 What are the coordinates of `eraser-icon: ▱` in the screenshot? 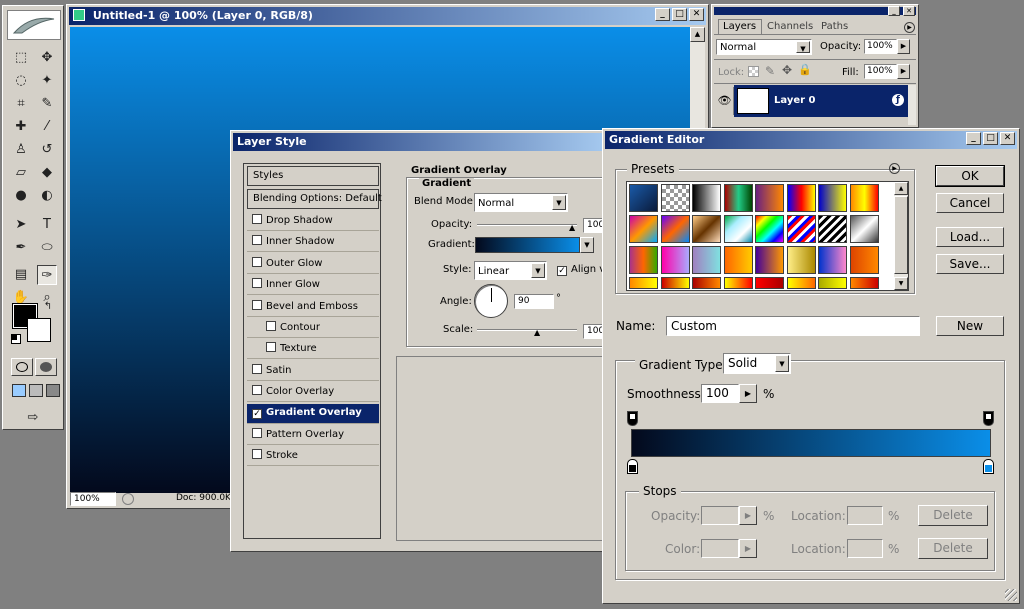 It's located at (21, 173).